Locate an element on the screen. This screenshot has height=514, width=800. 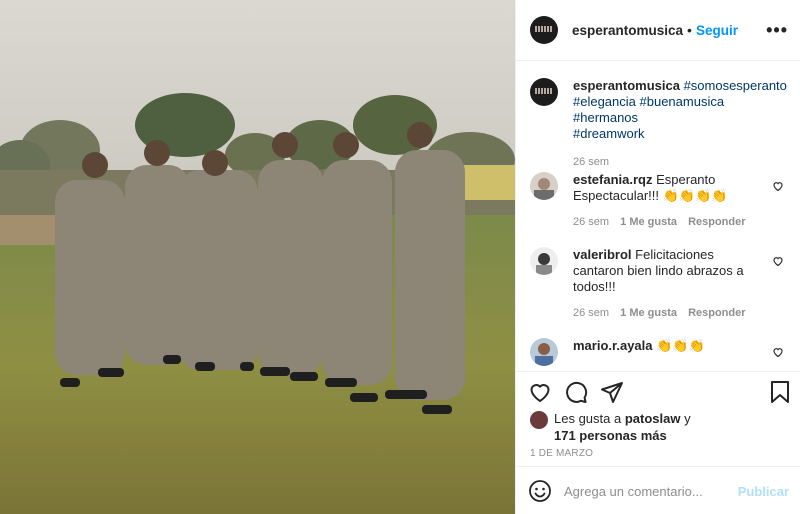
likes-summary: Les gusta a patoslaw y 171 personas más is located at coordinates (610, 427).